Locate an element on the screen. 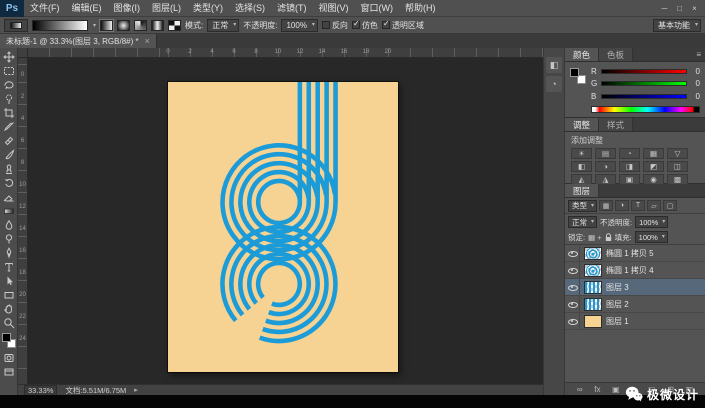 The image size is (705, 408). transparency-checkbox: 透明区域 is located at coordinates (402, 25).